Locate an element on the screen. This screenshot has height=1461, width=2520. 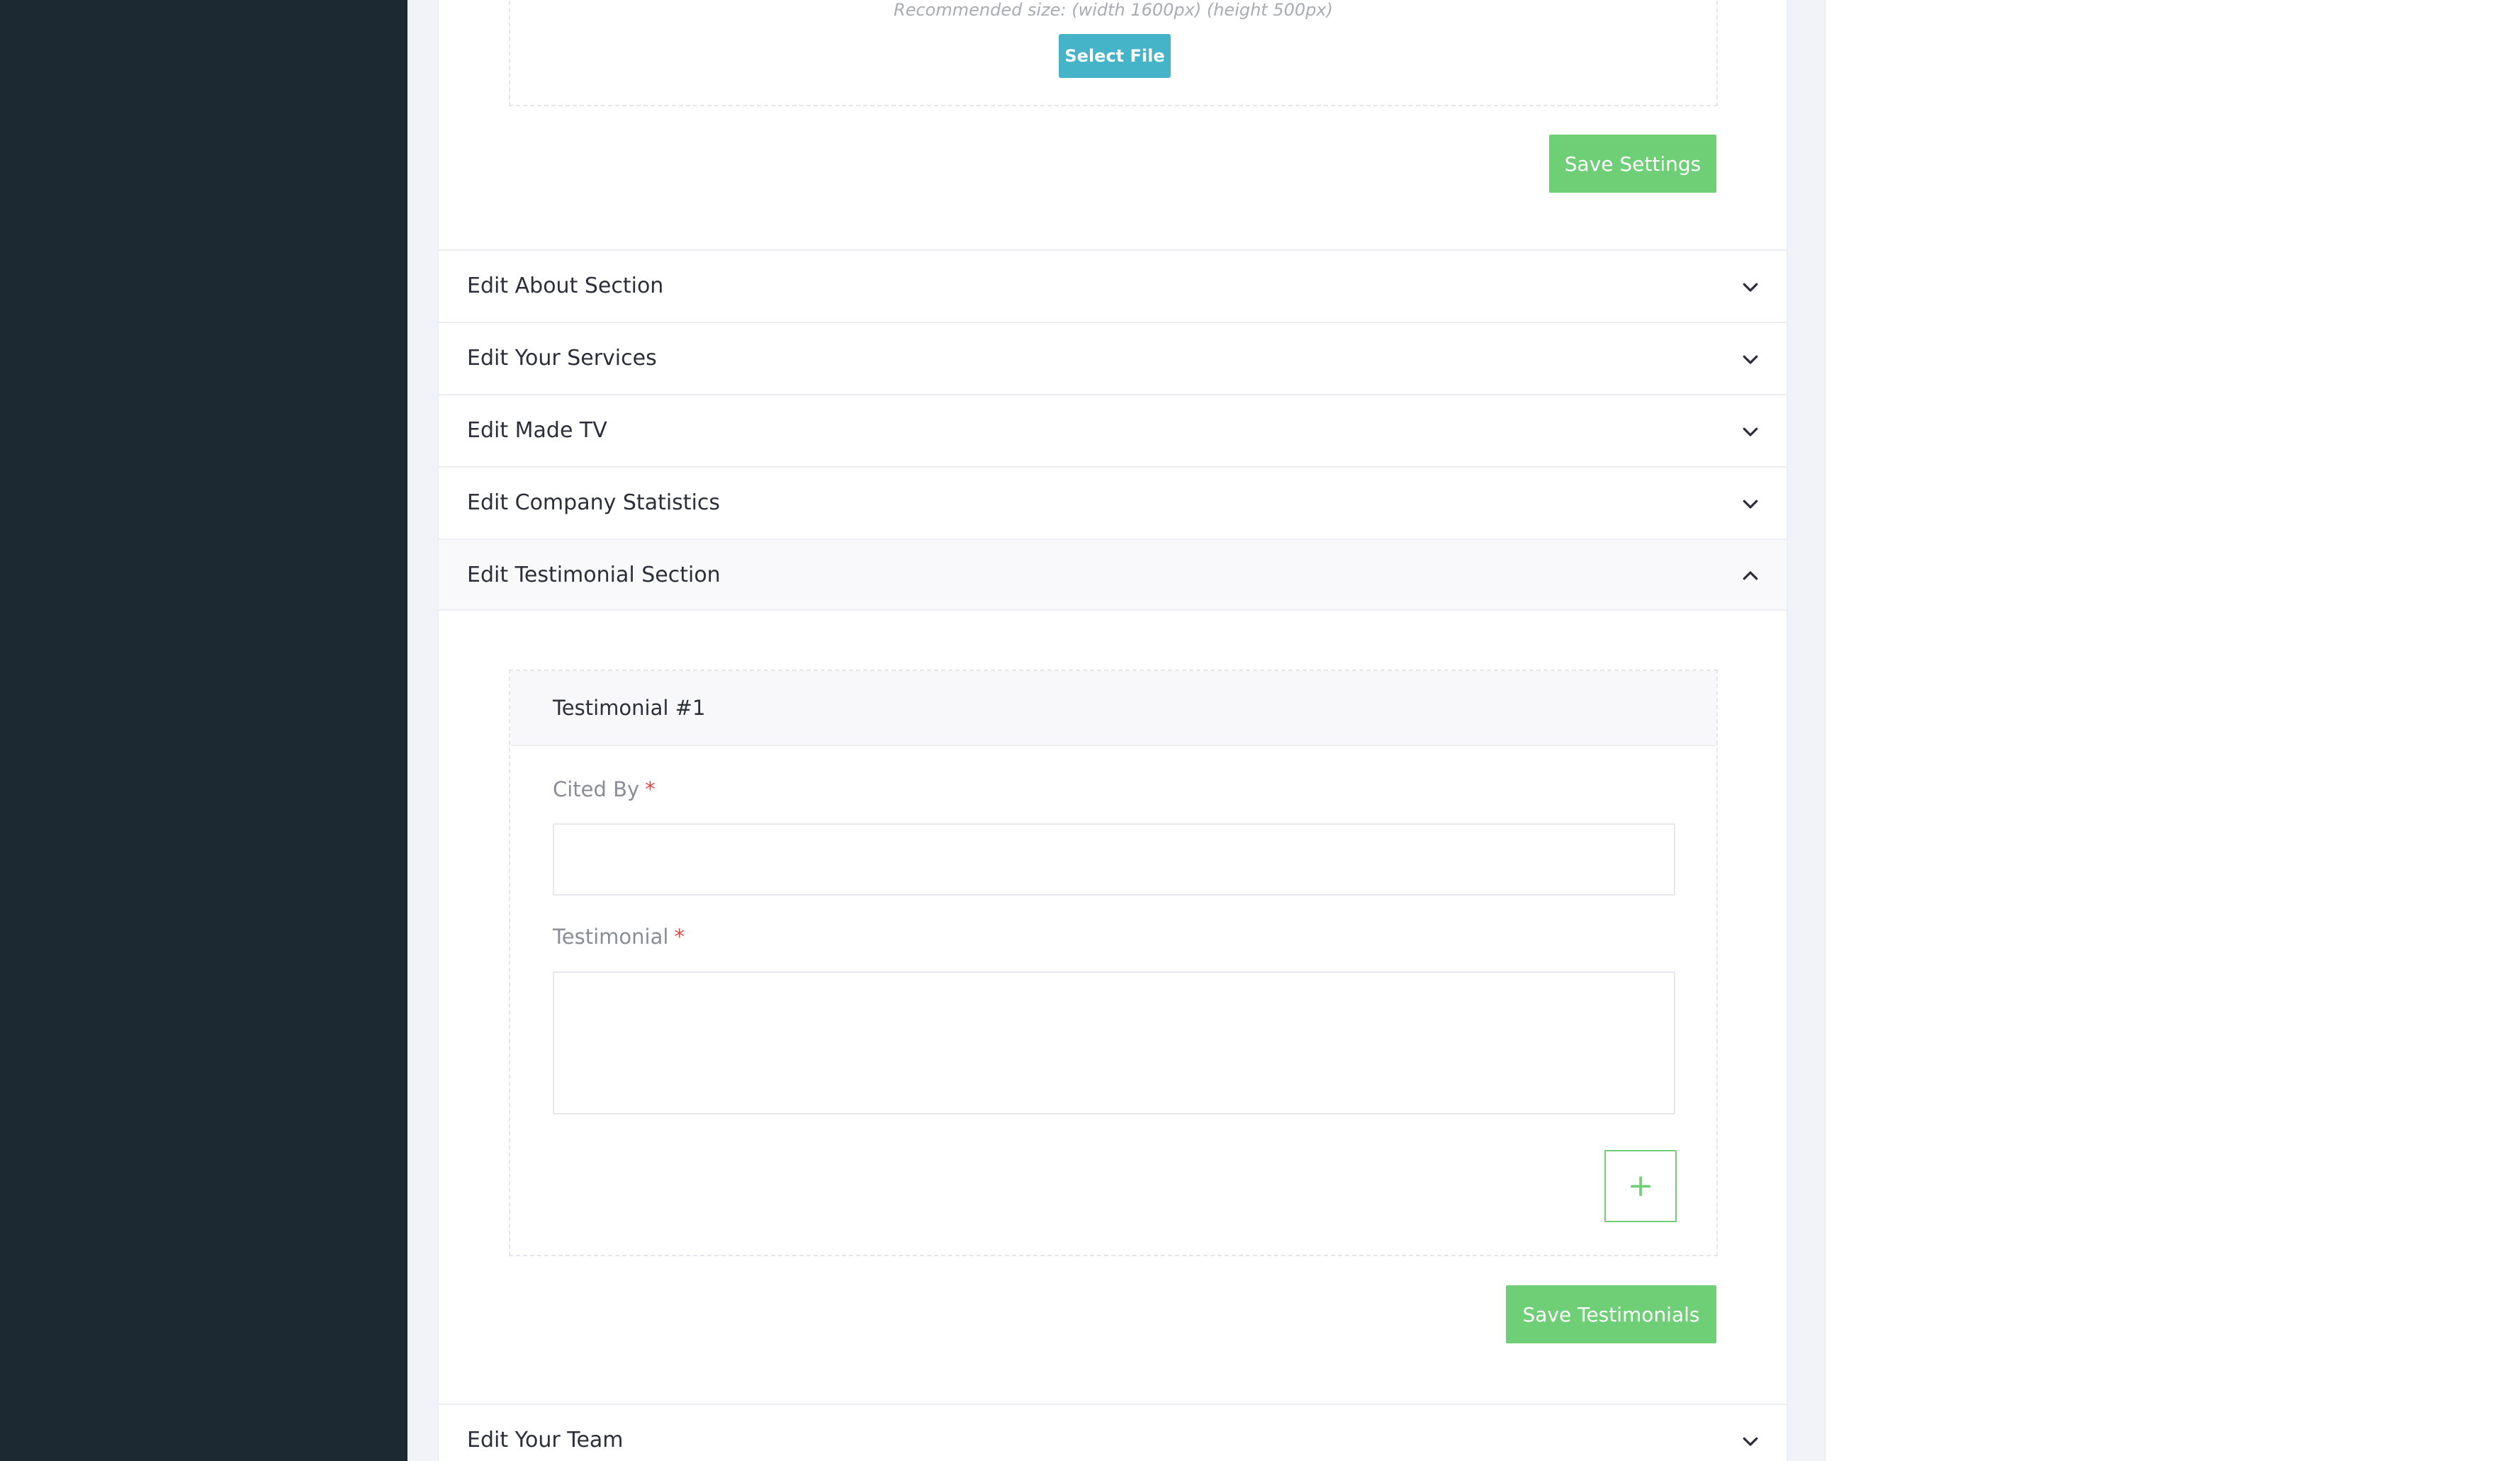
accordion-edit-company-statistics: Edit Company Statistics is located at coordinates (1113, 502).